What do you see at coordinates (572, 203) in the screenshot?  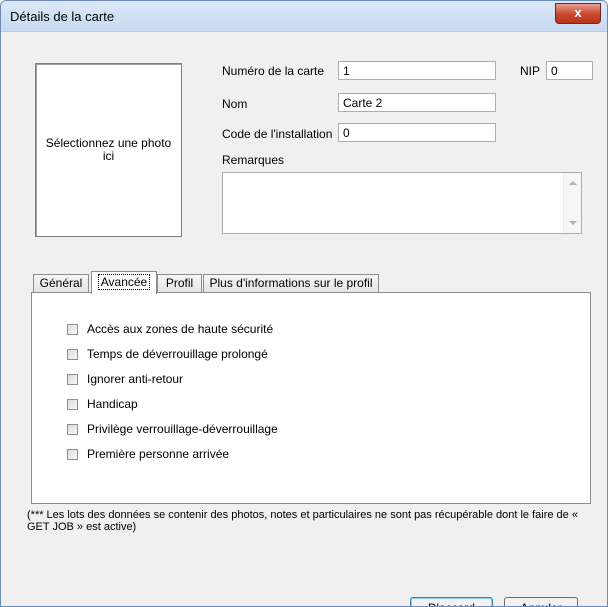 I see `remarks-scrollbar` at bounding box center [572, 203].